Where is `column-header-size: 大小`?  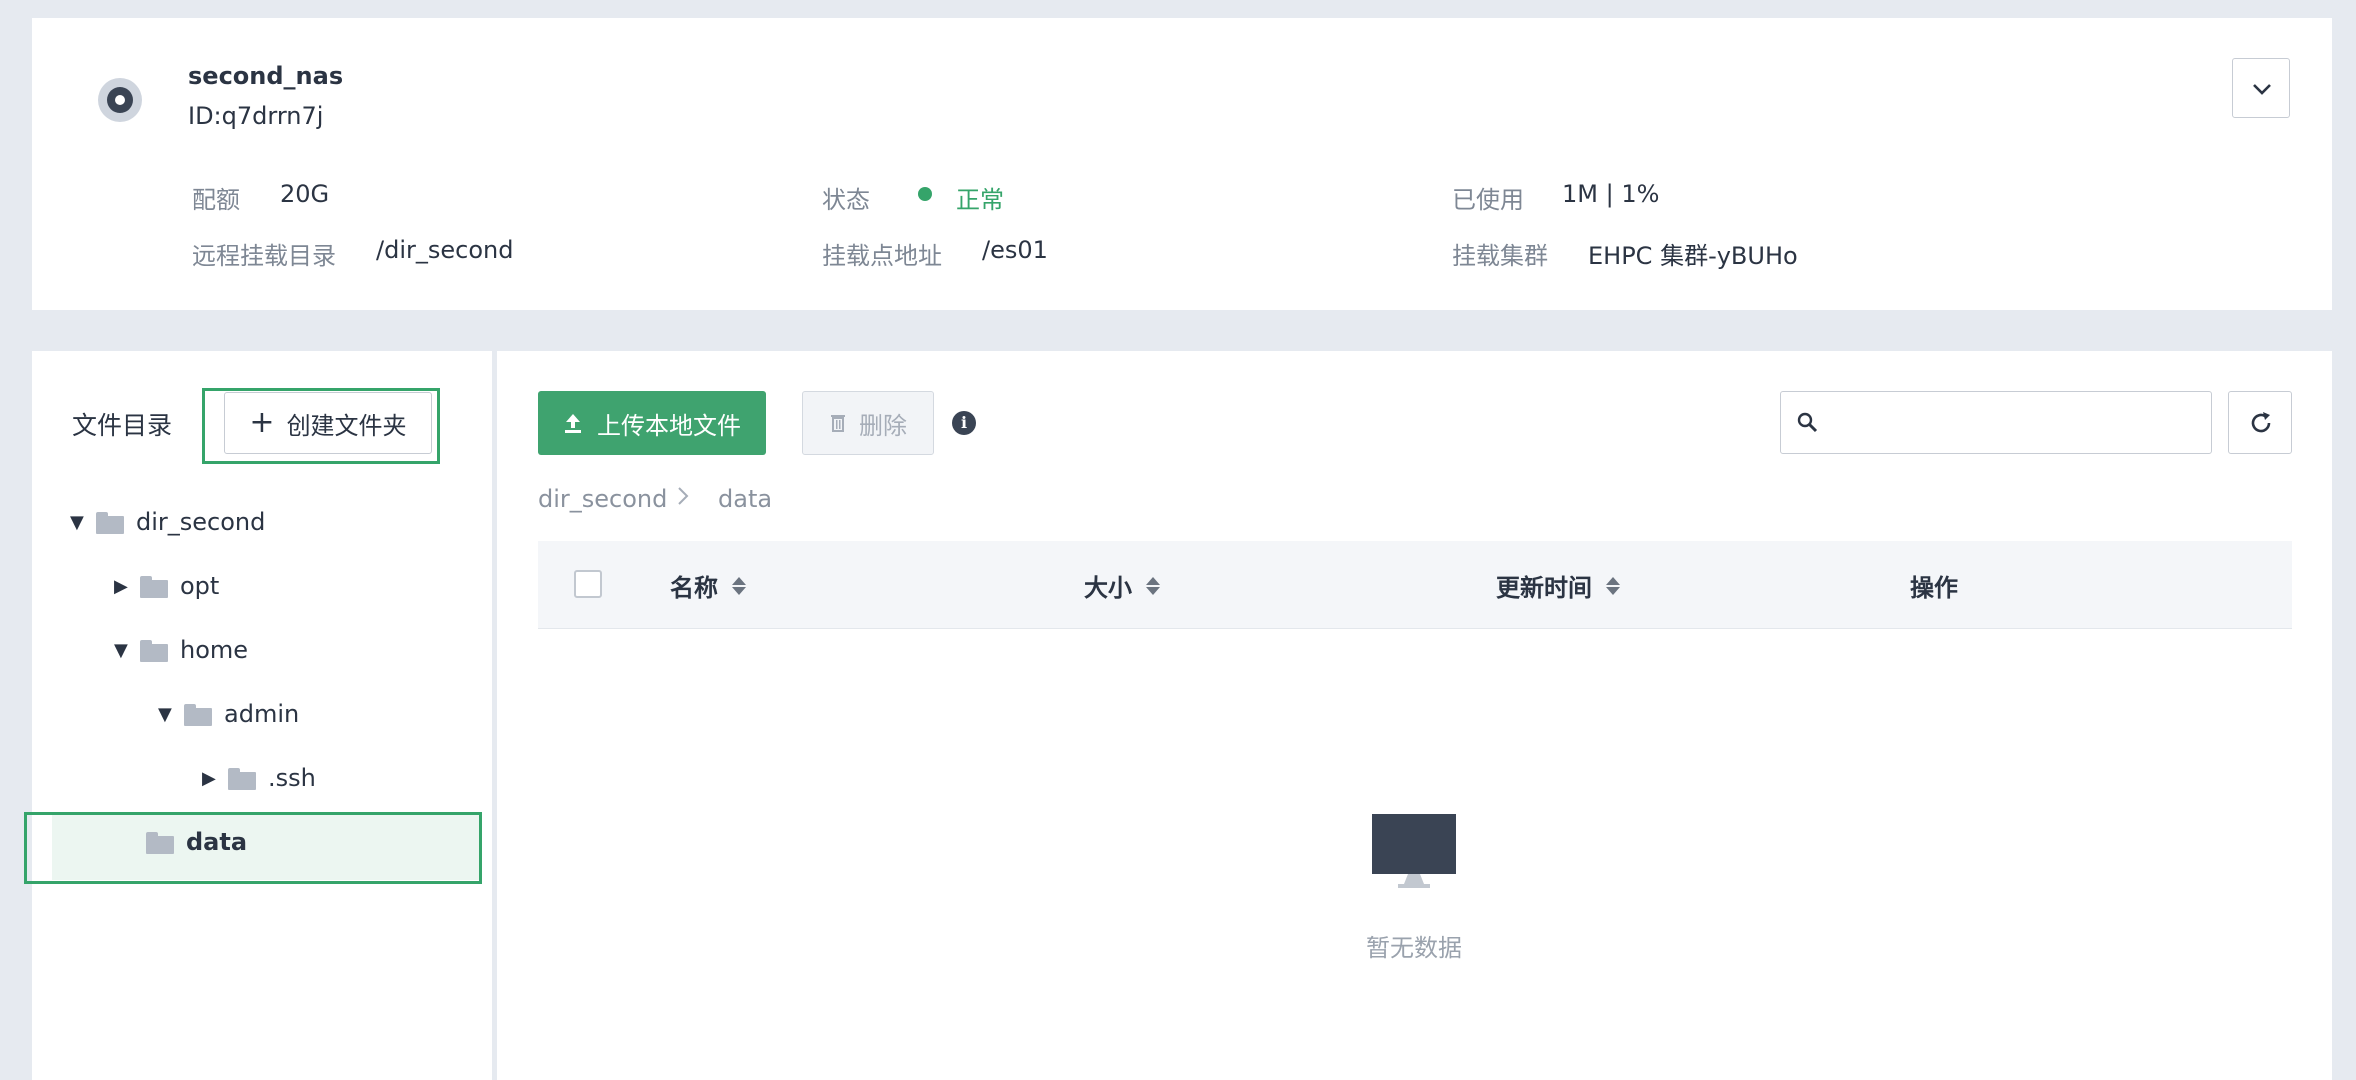 column-header-size: 大小 is located at coordinates (1122, 585).